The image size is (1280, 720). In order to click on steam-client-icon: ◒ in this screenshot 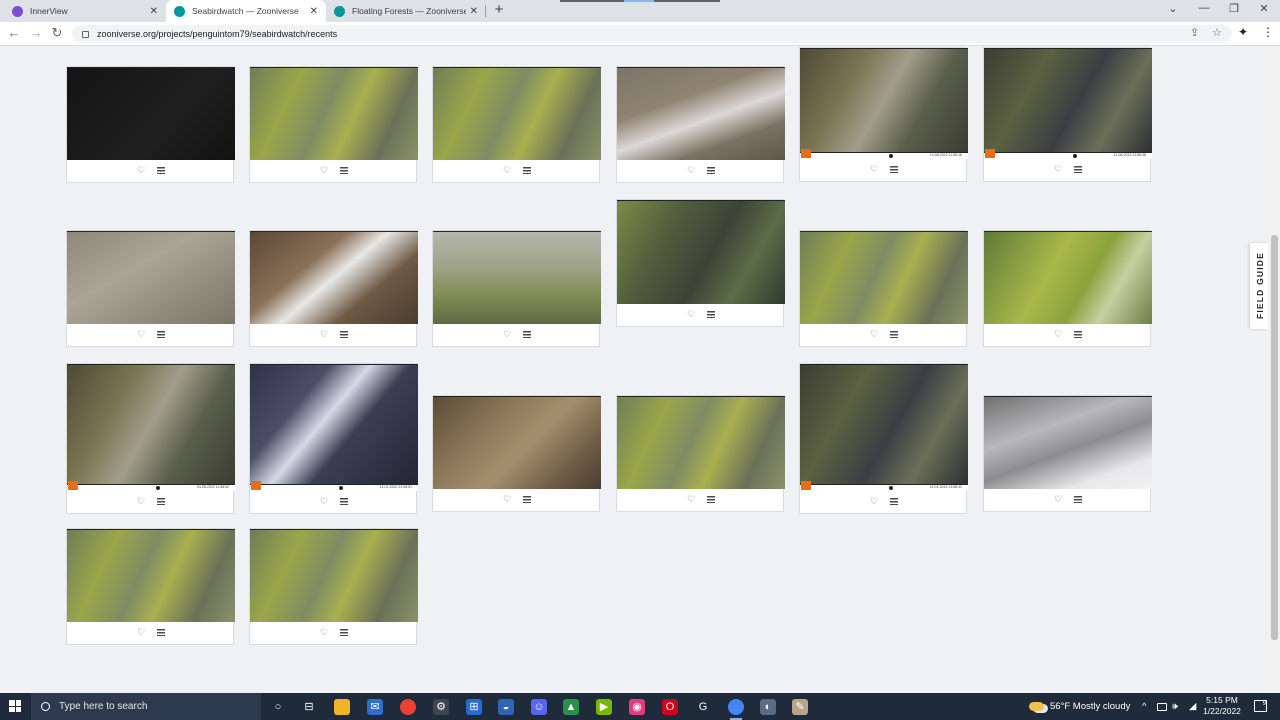, I will do `click(506, 707)`.